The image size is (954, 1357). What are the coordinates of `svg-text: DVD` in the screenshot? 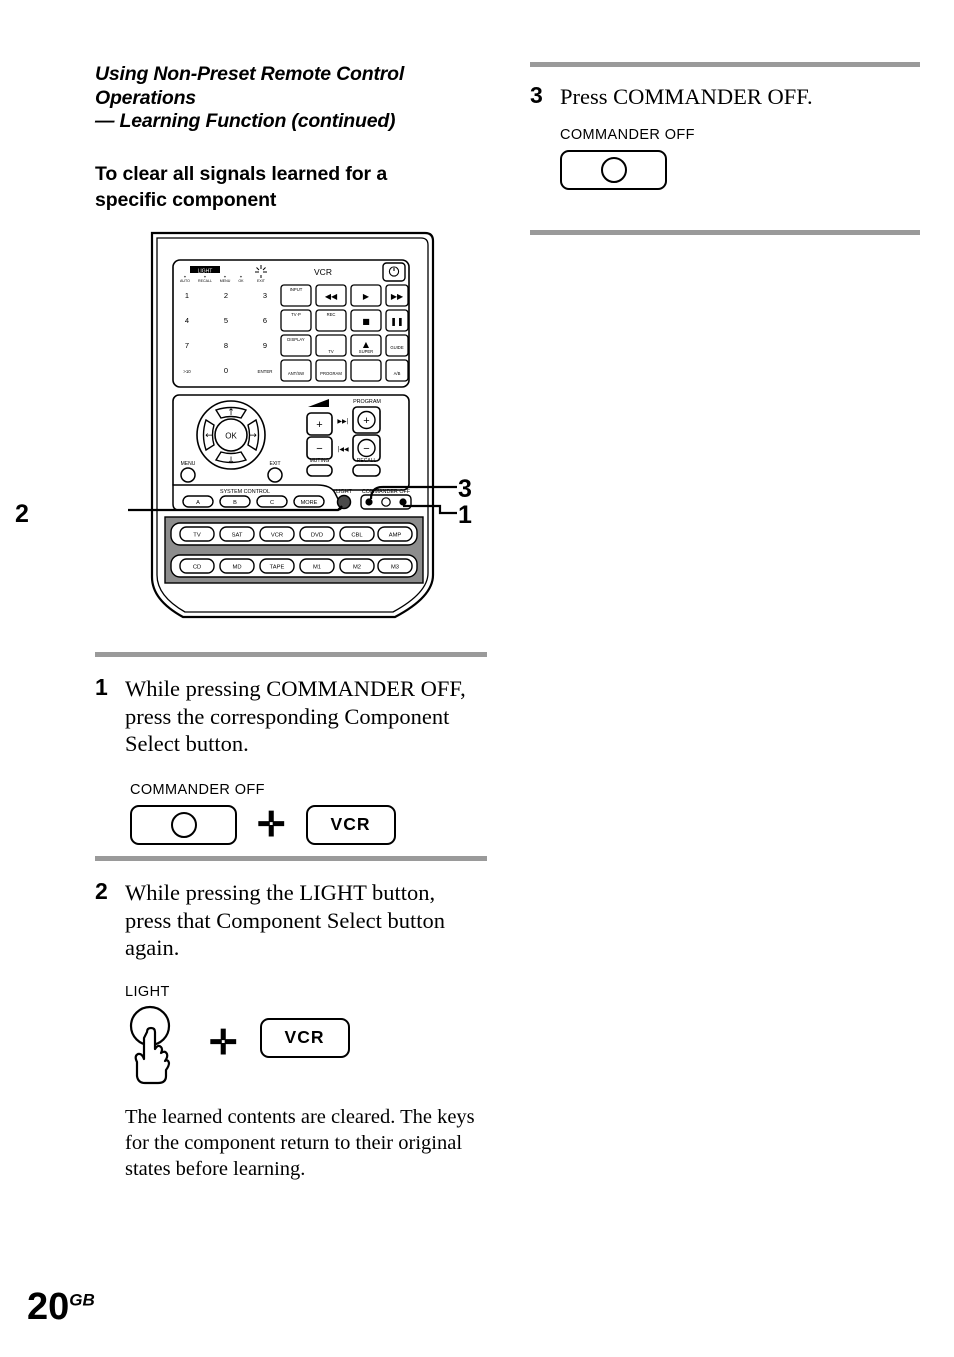 It's located at (317, 536).